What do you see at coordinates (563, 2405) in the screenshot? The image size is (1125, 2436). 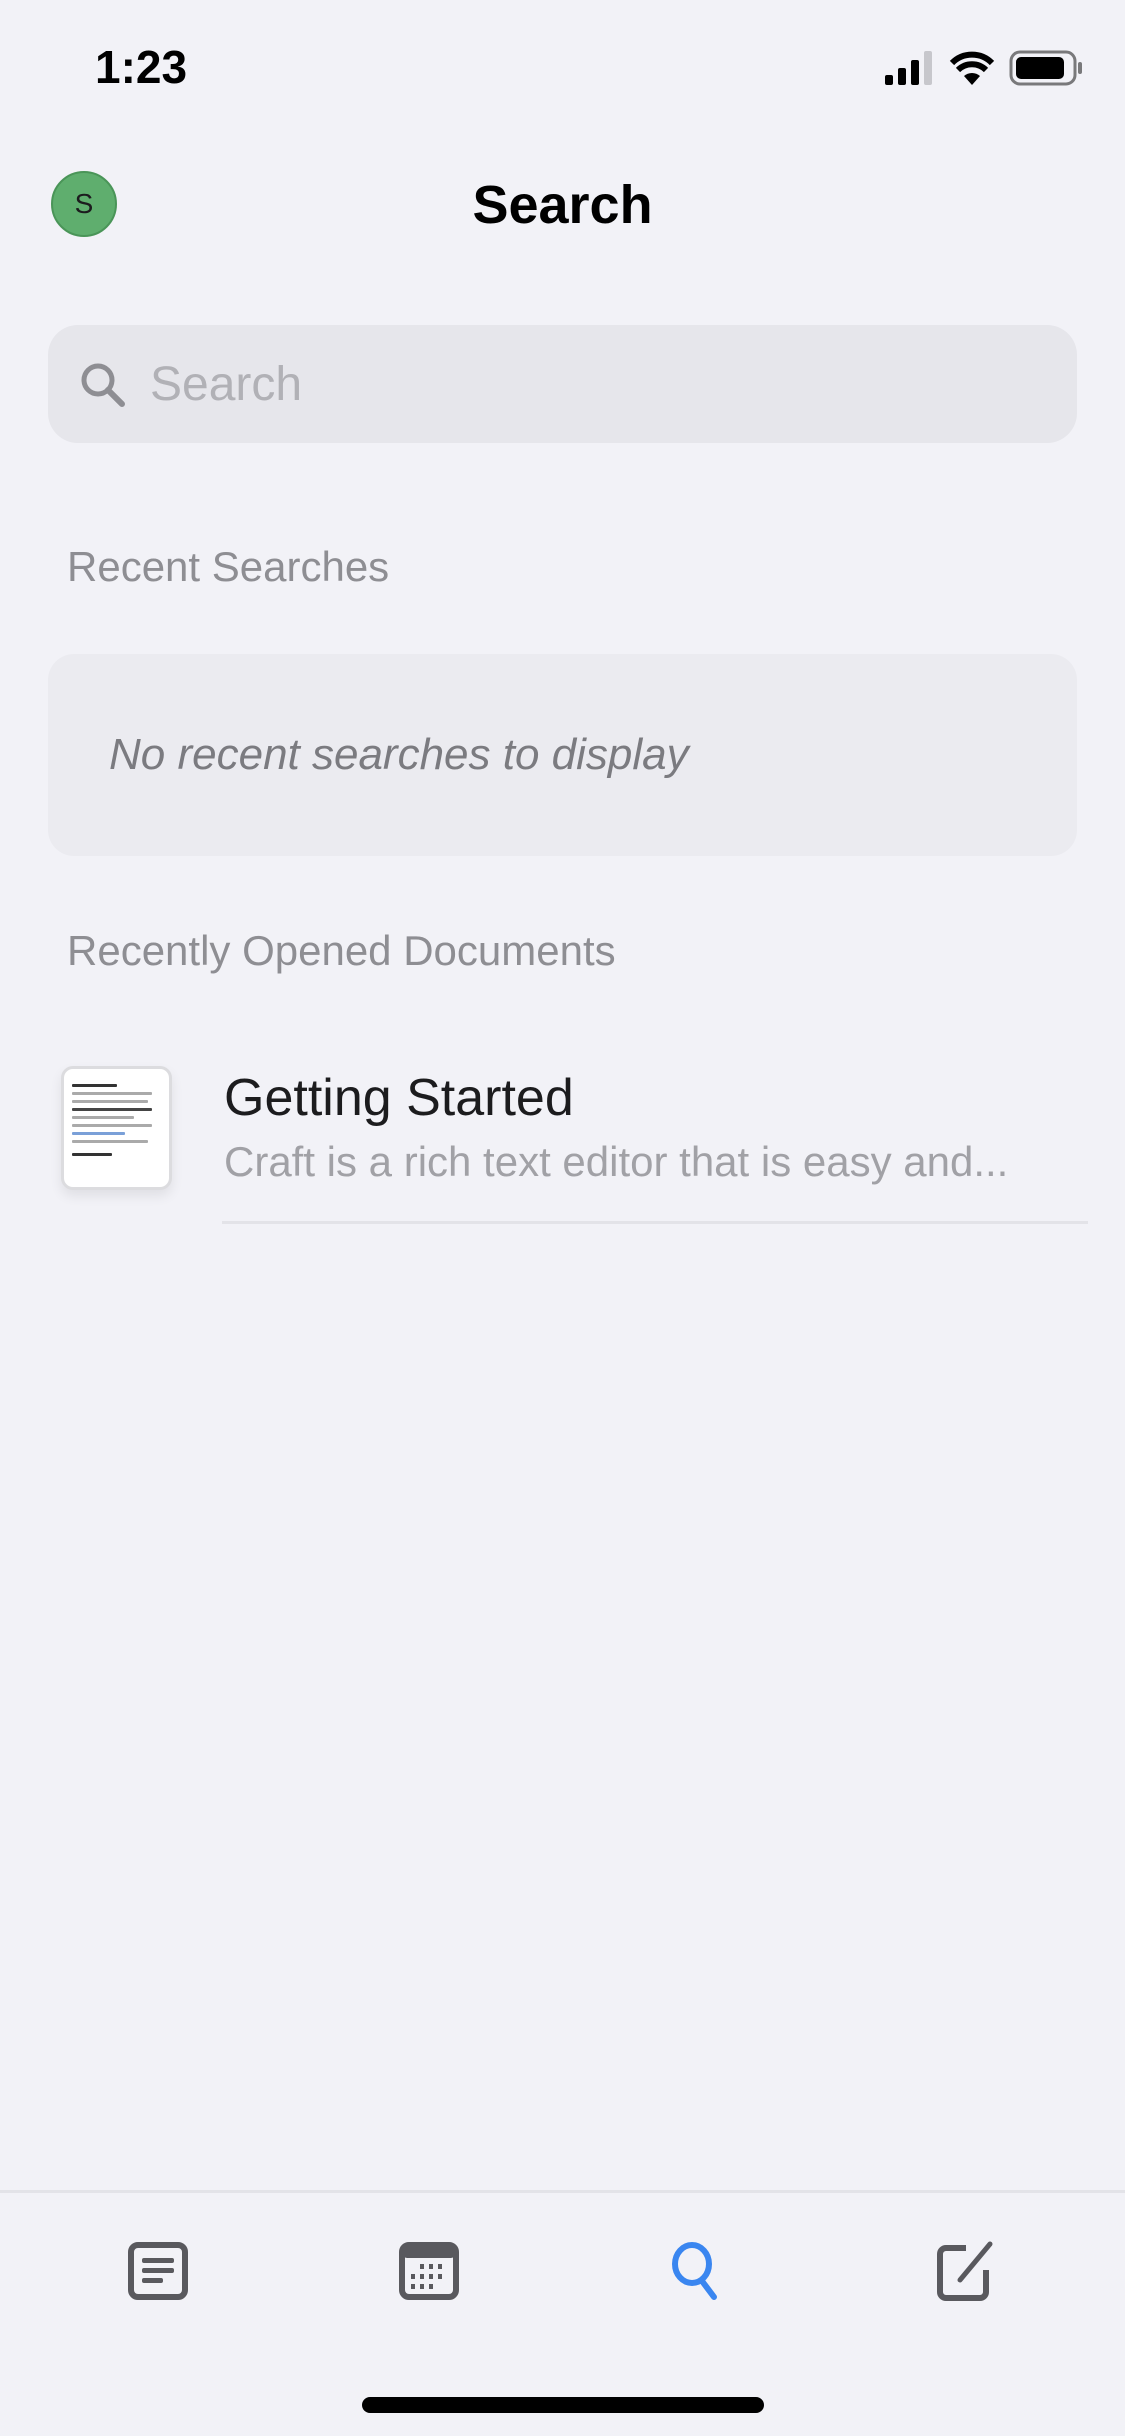 I see `home-indicator` at bounding box center [563, 2405].